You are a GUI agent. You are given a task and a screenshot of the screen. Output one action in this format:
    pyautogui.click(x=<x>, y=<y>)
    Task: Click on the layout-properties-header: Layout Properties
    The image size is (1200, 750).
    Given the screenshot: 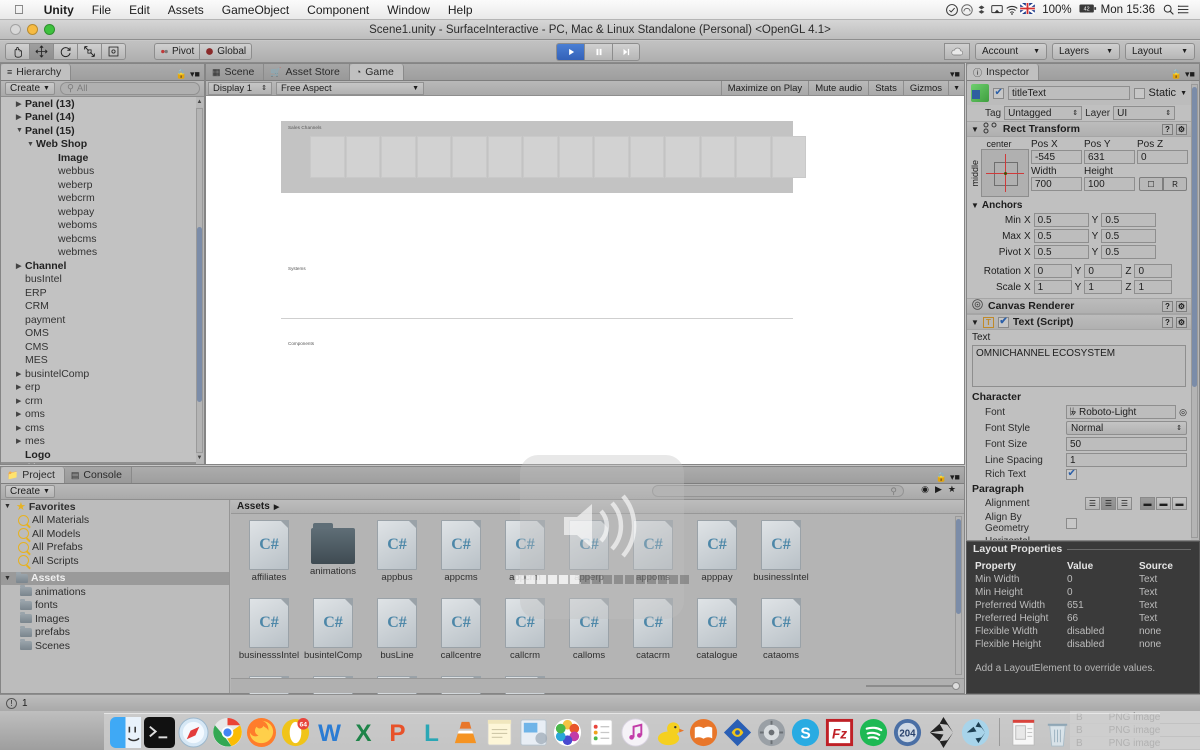 What is the action you would take?
    pyautogui.click(x=1083, y=549)
    